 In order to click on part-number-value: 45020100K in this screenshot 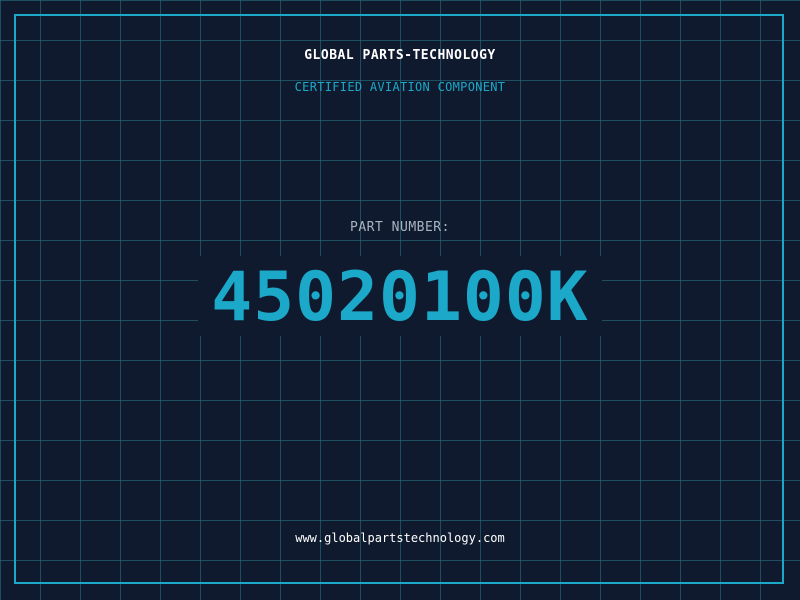, I will do `click(400, 297)`.